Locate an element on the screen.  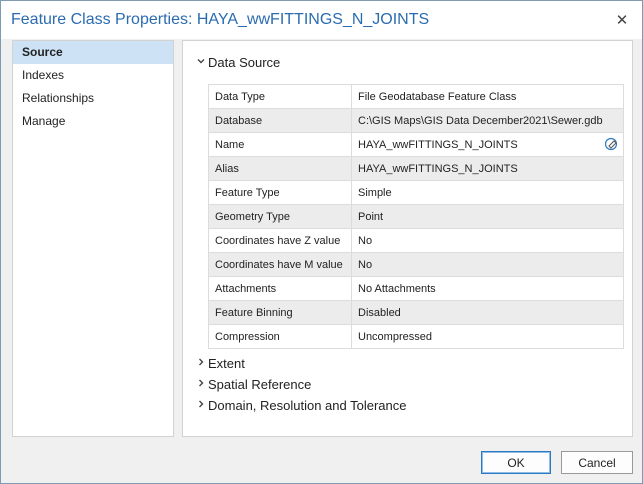
cancel-button: Cancel is located at coordinates (597, 462).